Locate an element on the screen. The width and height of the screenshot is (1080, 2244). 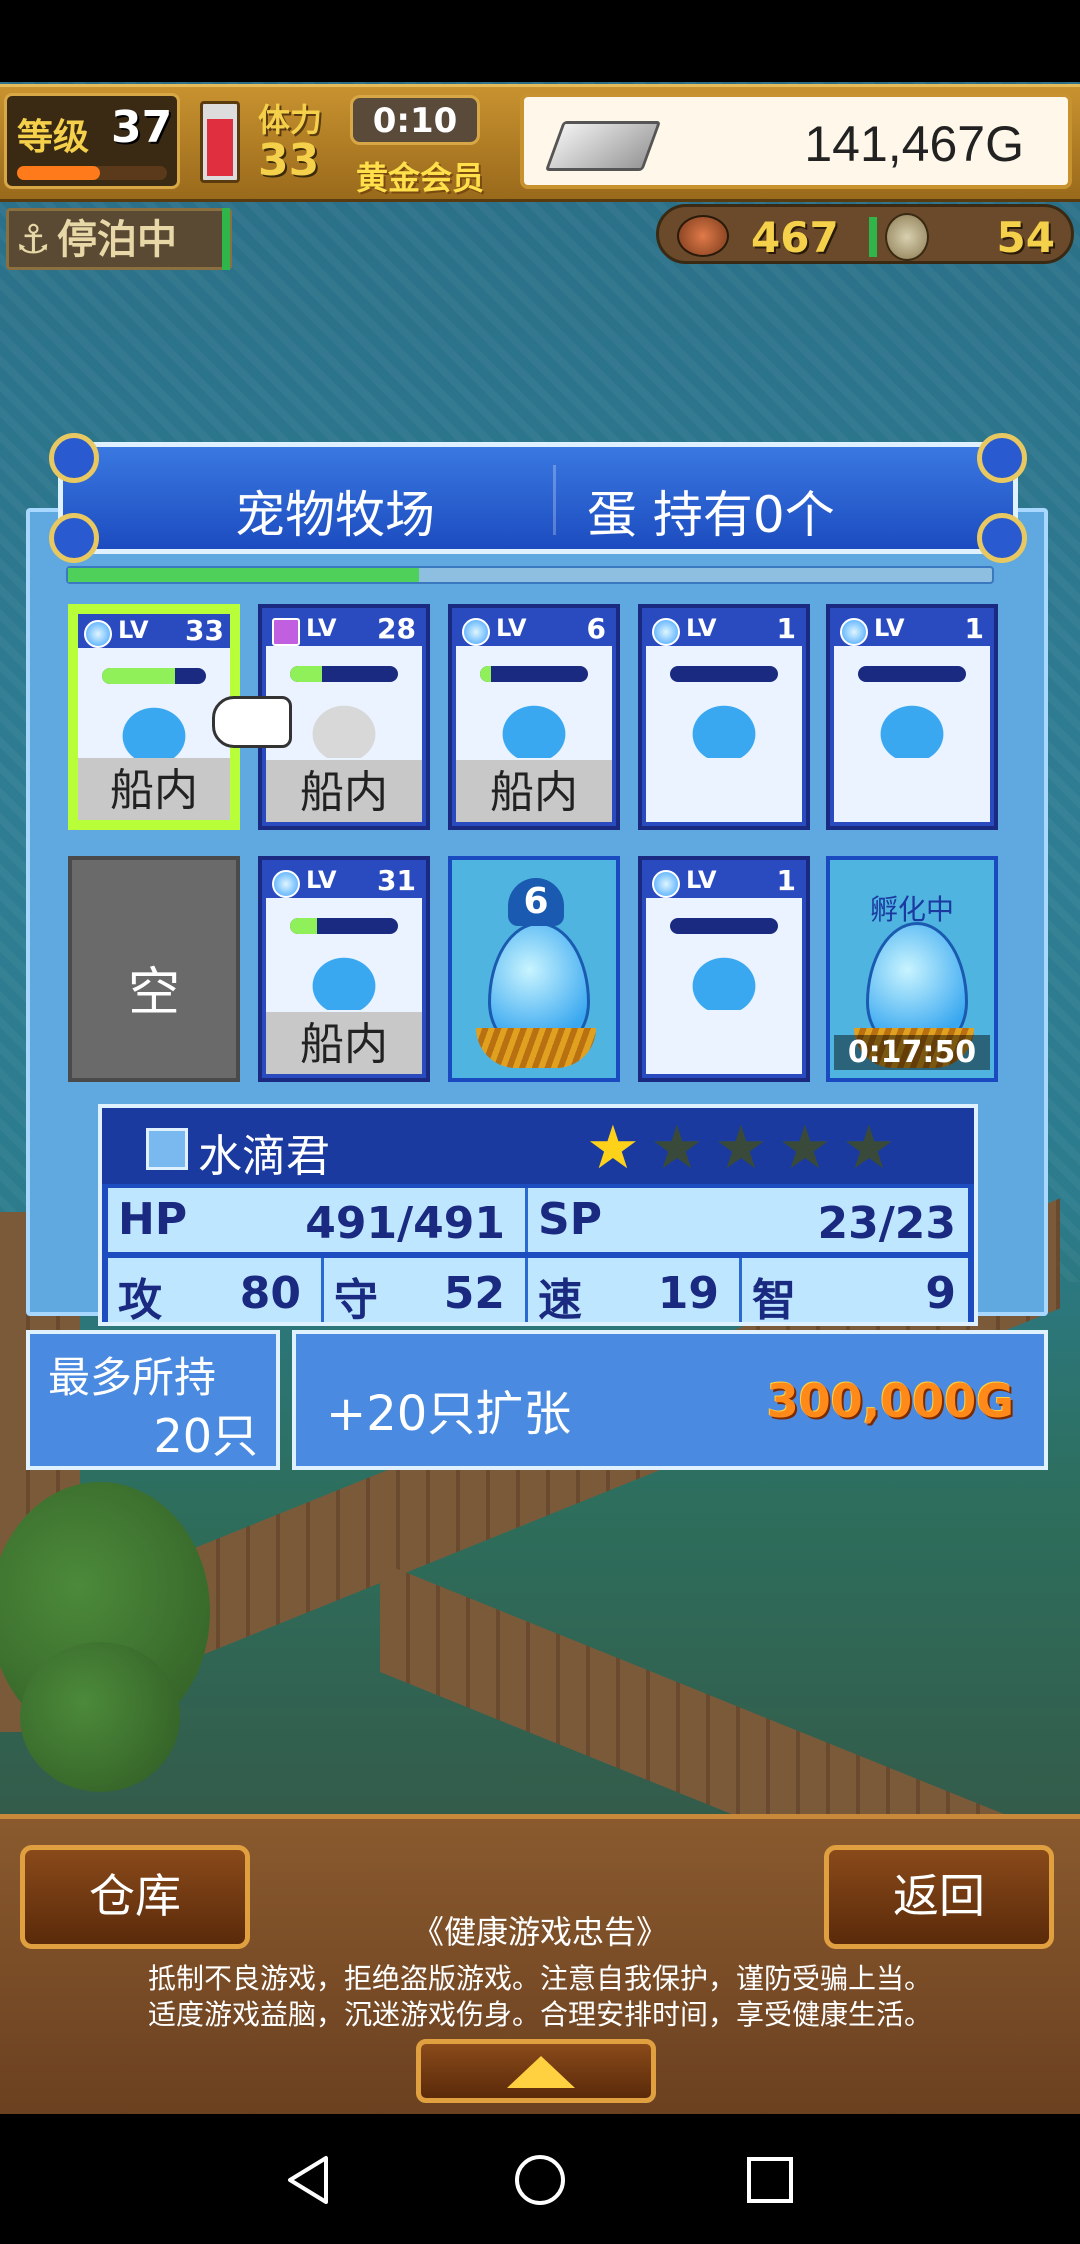
pet-slot: LV 31 船内 is located at coordinates (344, 969).